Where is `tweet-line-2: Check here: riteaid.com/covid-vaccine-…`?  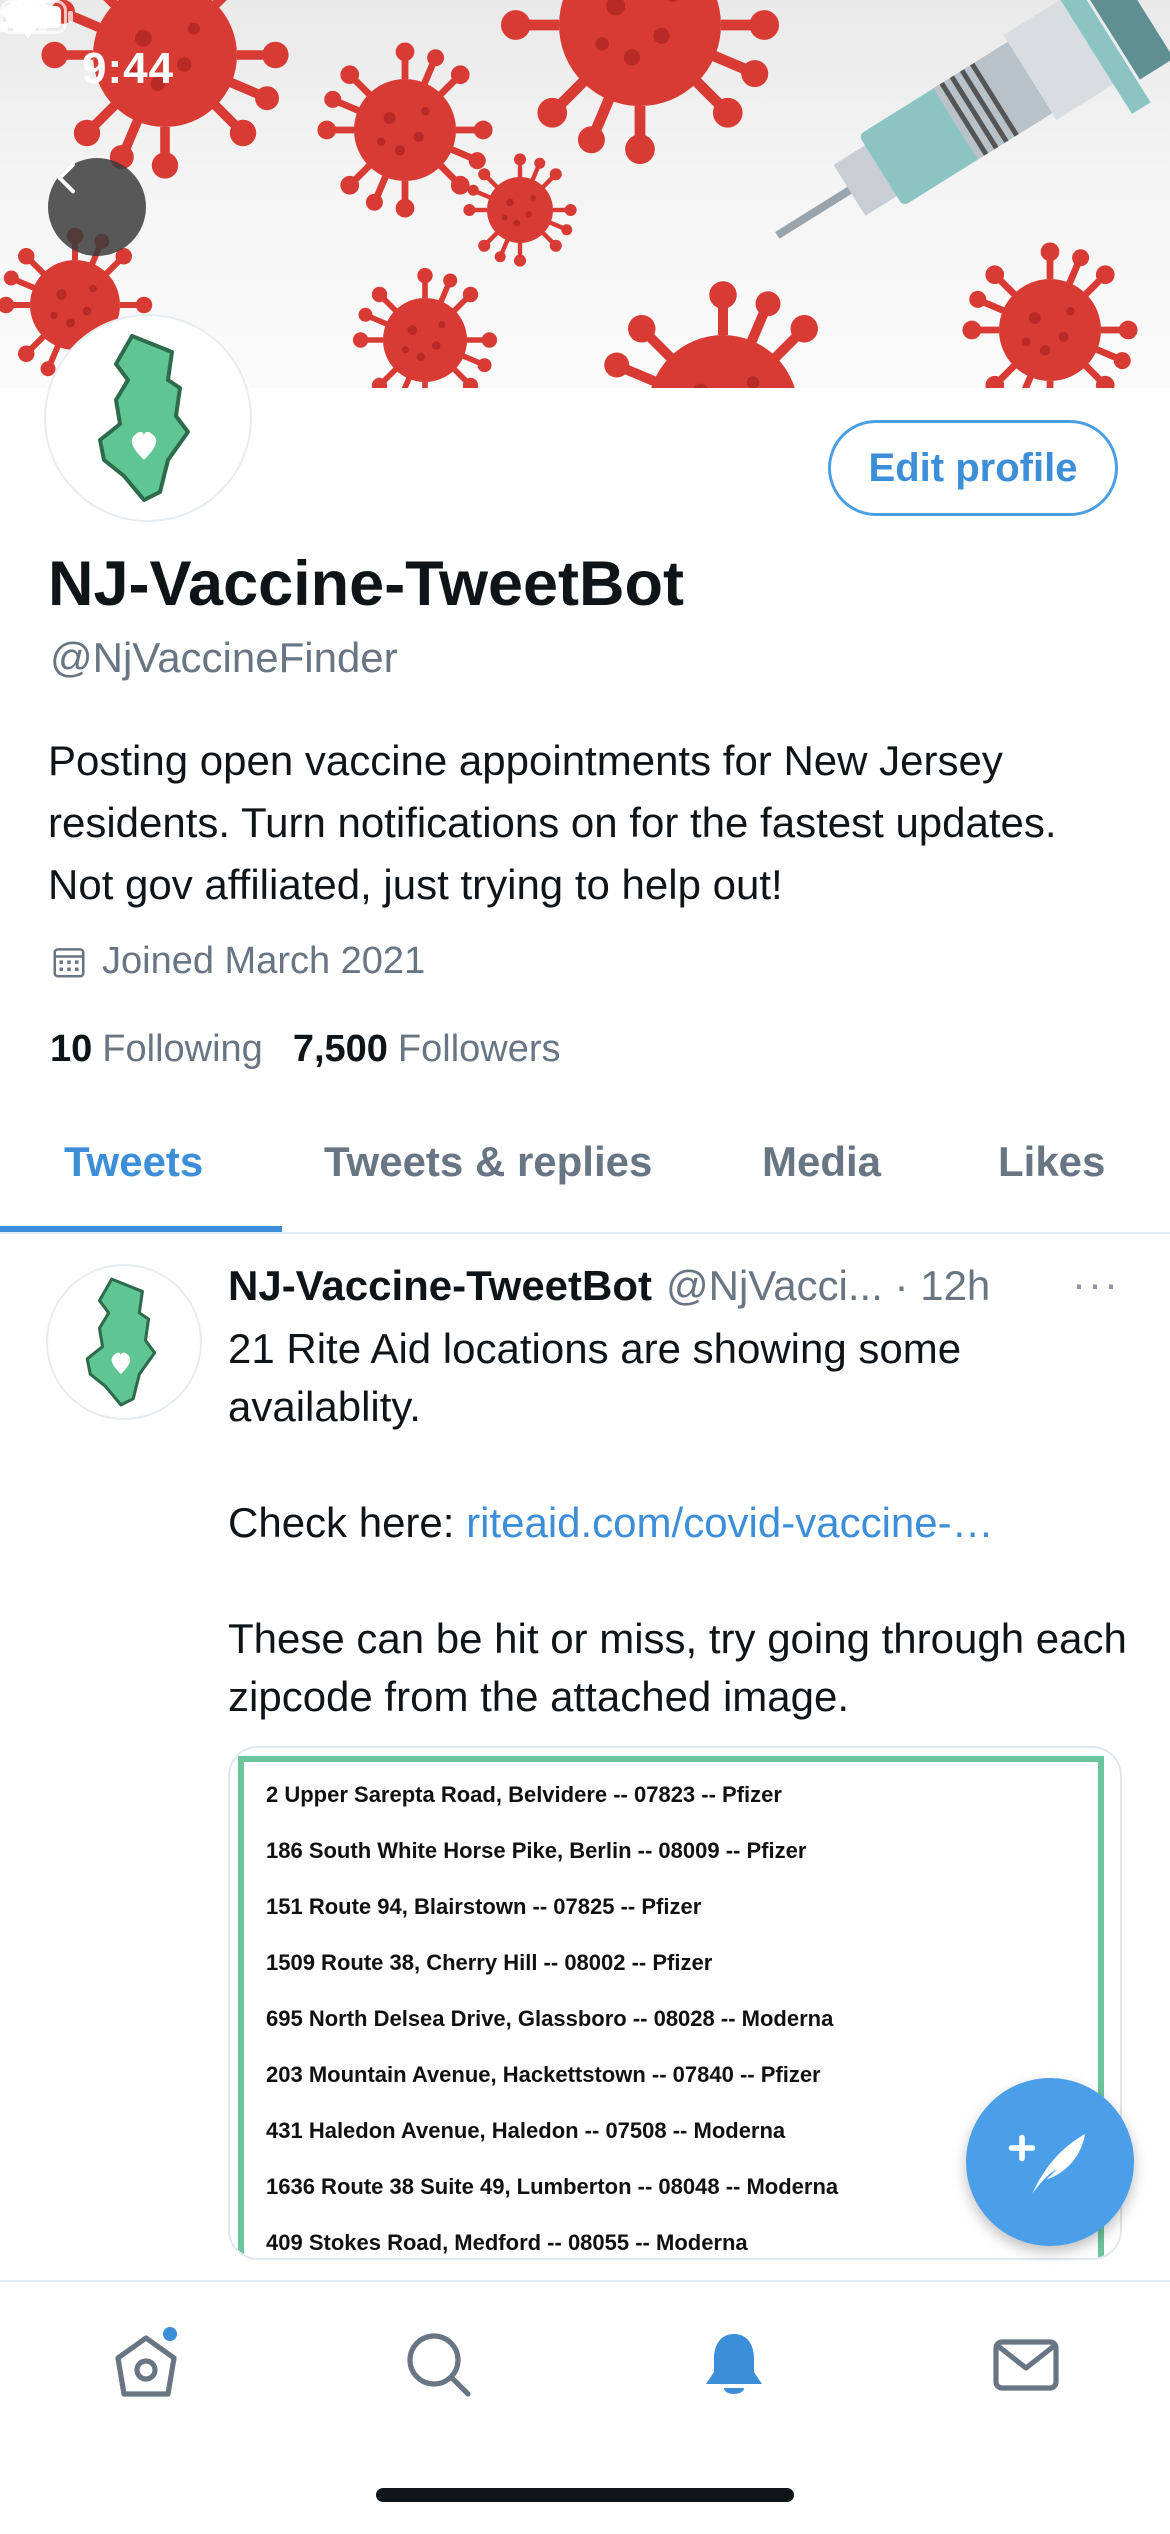 tweet-line-2: Check here: riteaid.com/covid-vaccine-… is located at coordinates (678, 1523).